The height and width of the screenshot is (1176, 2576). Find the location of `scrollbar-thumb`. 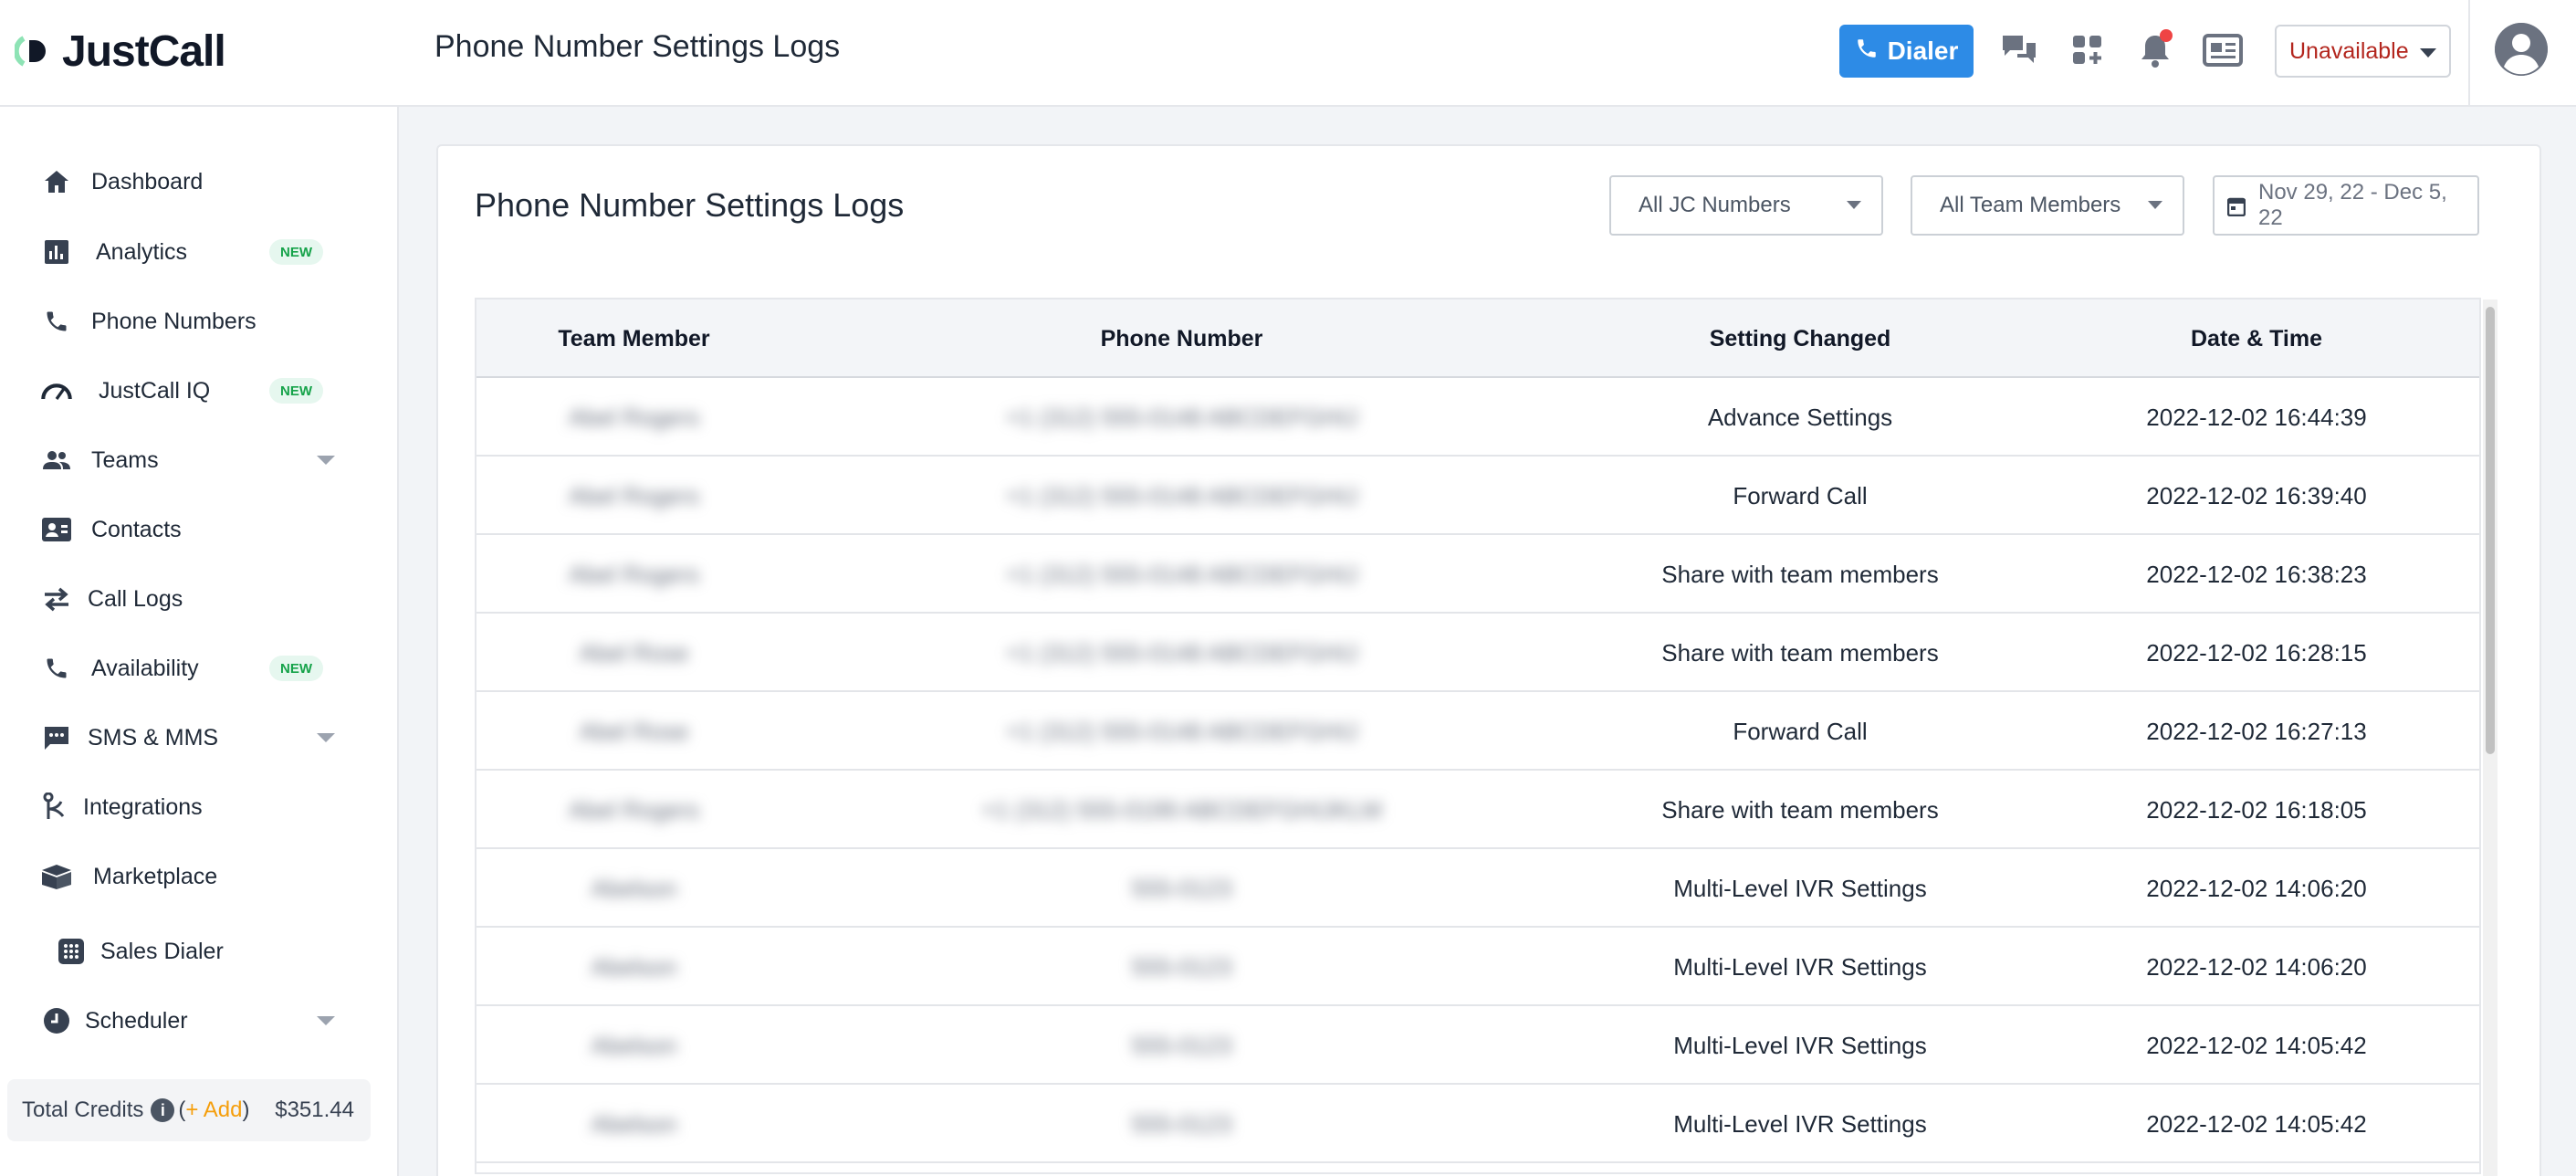

scrollbar-thumb is located at coordinates (2490, 531).